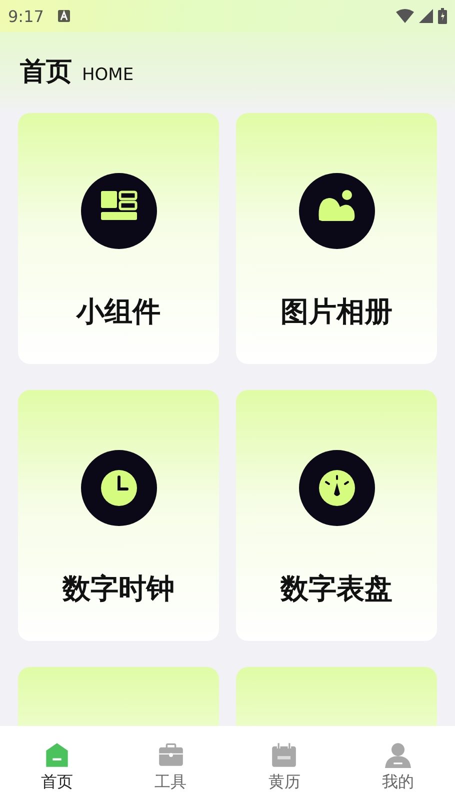 The image size is (455, 810). Describe the element at coordinates (336, 488) in the screenshot. I see `gauge-icon` at that location.